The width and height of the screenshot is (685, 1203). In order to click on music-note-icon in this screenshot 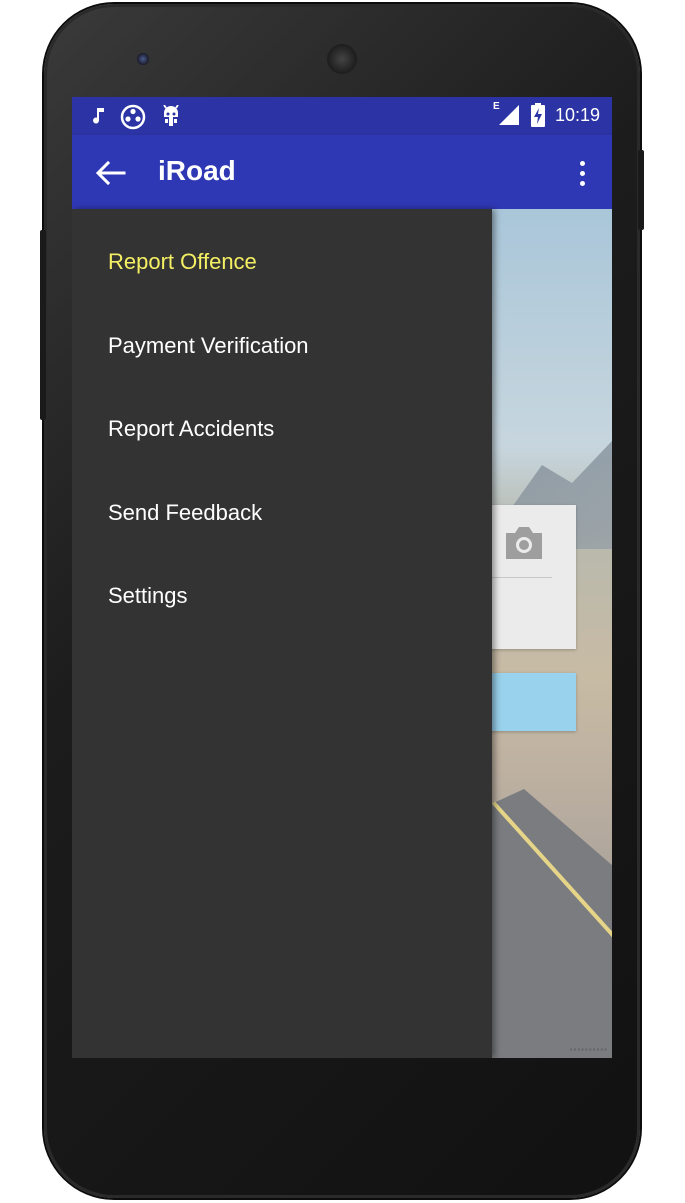, I will do `click(98, 117)`.